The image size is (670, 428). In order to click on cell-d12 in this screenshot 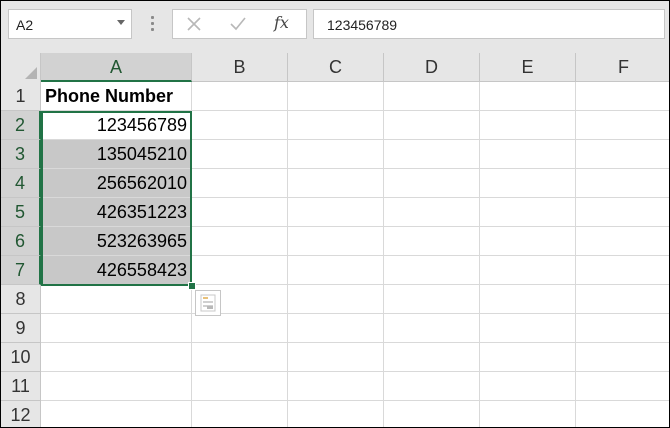, I will do `click(432, 414)`.